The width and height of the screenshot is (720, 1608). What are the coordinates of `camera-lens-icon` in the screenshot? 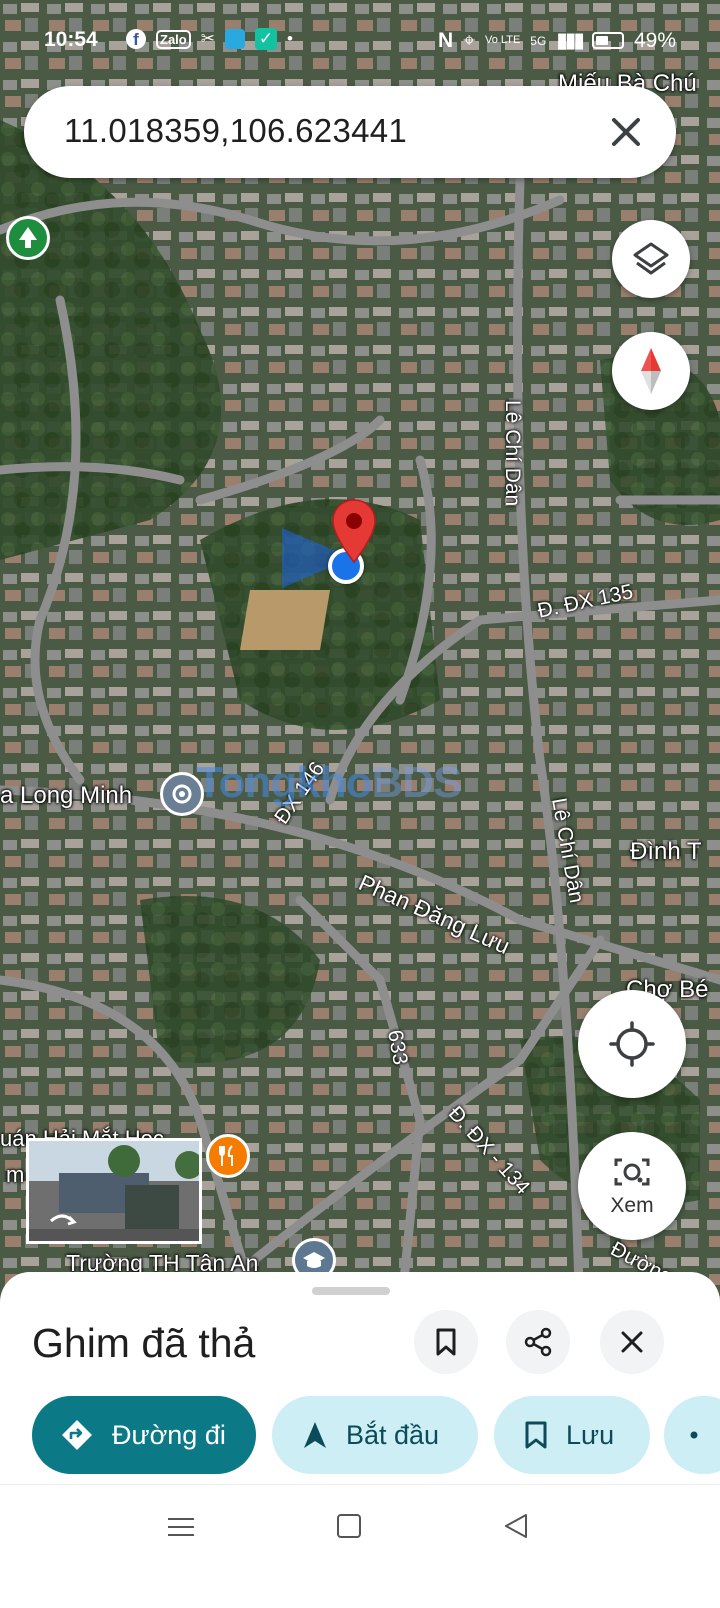 It's located at (632, 1172).